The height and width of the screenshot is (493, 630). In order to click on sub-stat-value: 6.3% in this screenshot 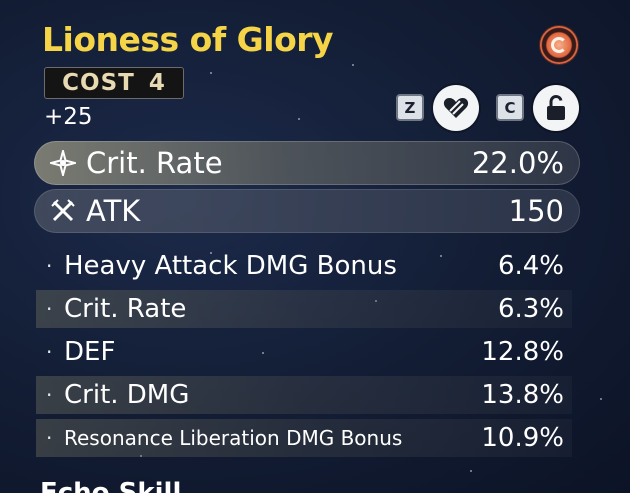, I will do `click(530, 309)`.